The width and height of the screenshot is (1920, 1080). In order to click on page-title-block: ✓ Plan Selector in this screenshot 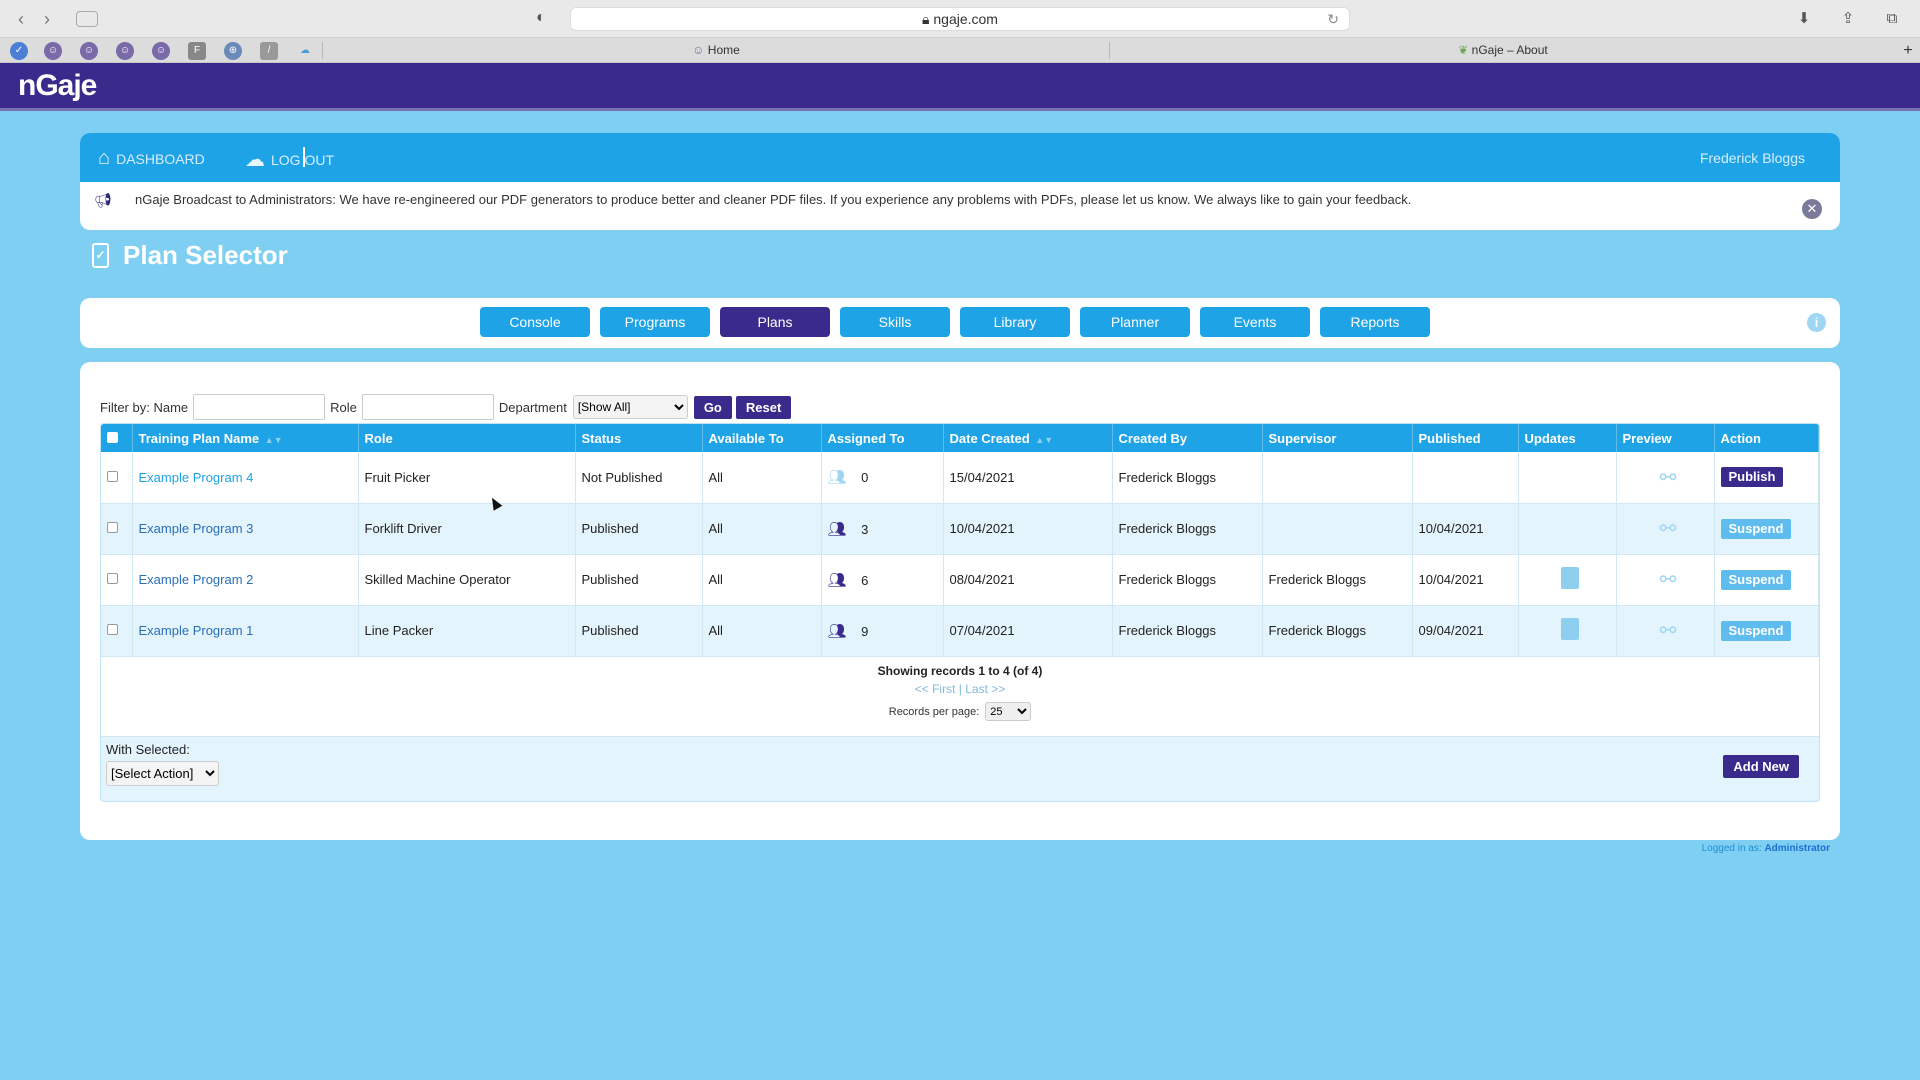, I will do `click(190, 255)`.